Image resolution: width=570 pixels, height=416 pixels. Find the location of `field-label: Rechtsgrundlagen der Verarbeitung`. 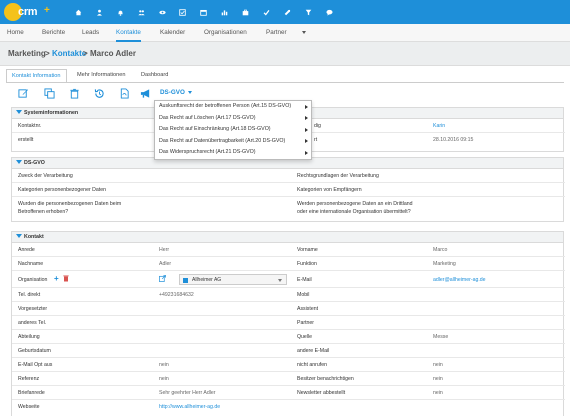

field-label: Rechtsgrundlagen der Verarbeitung is located at coordinates (338, 176).